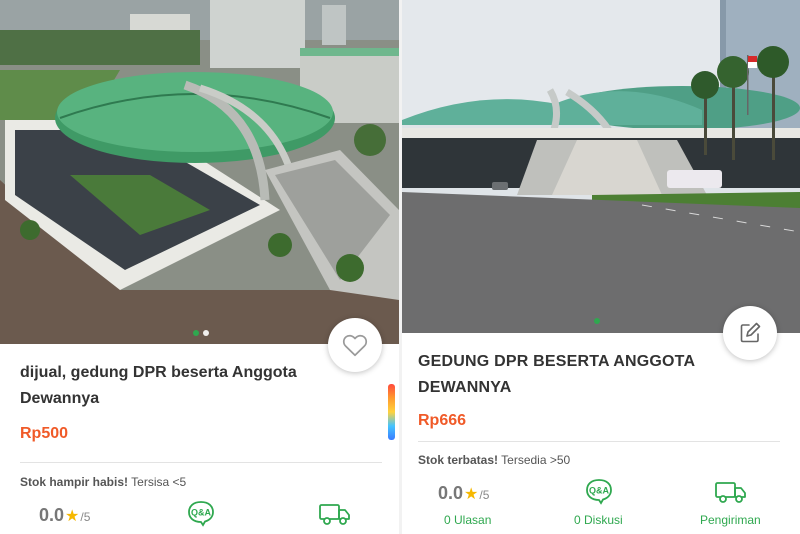 The height and width of the screenshot is (534, 800). I want to click on stock-warning: Stok terbatas!, so click(458, 460).